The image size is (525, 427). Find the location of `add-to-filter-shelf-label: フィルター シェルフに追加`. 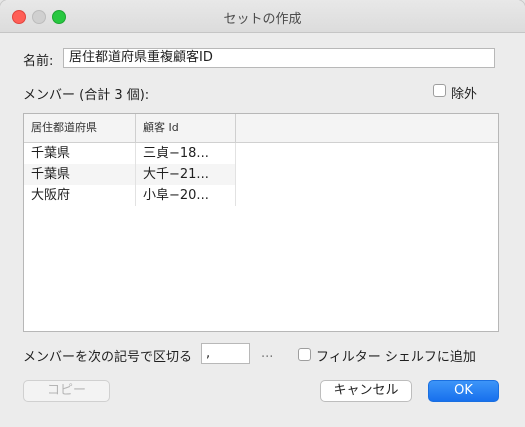

add-to-filter-shelf-label: フィルター シェルフに追加 is located at coordinates (396, 357).